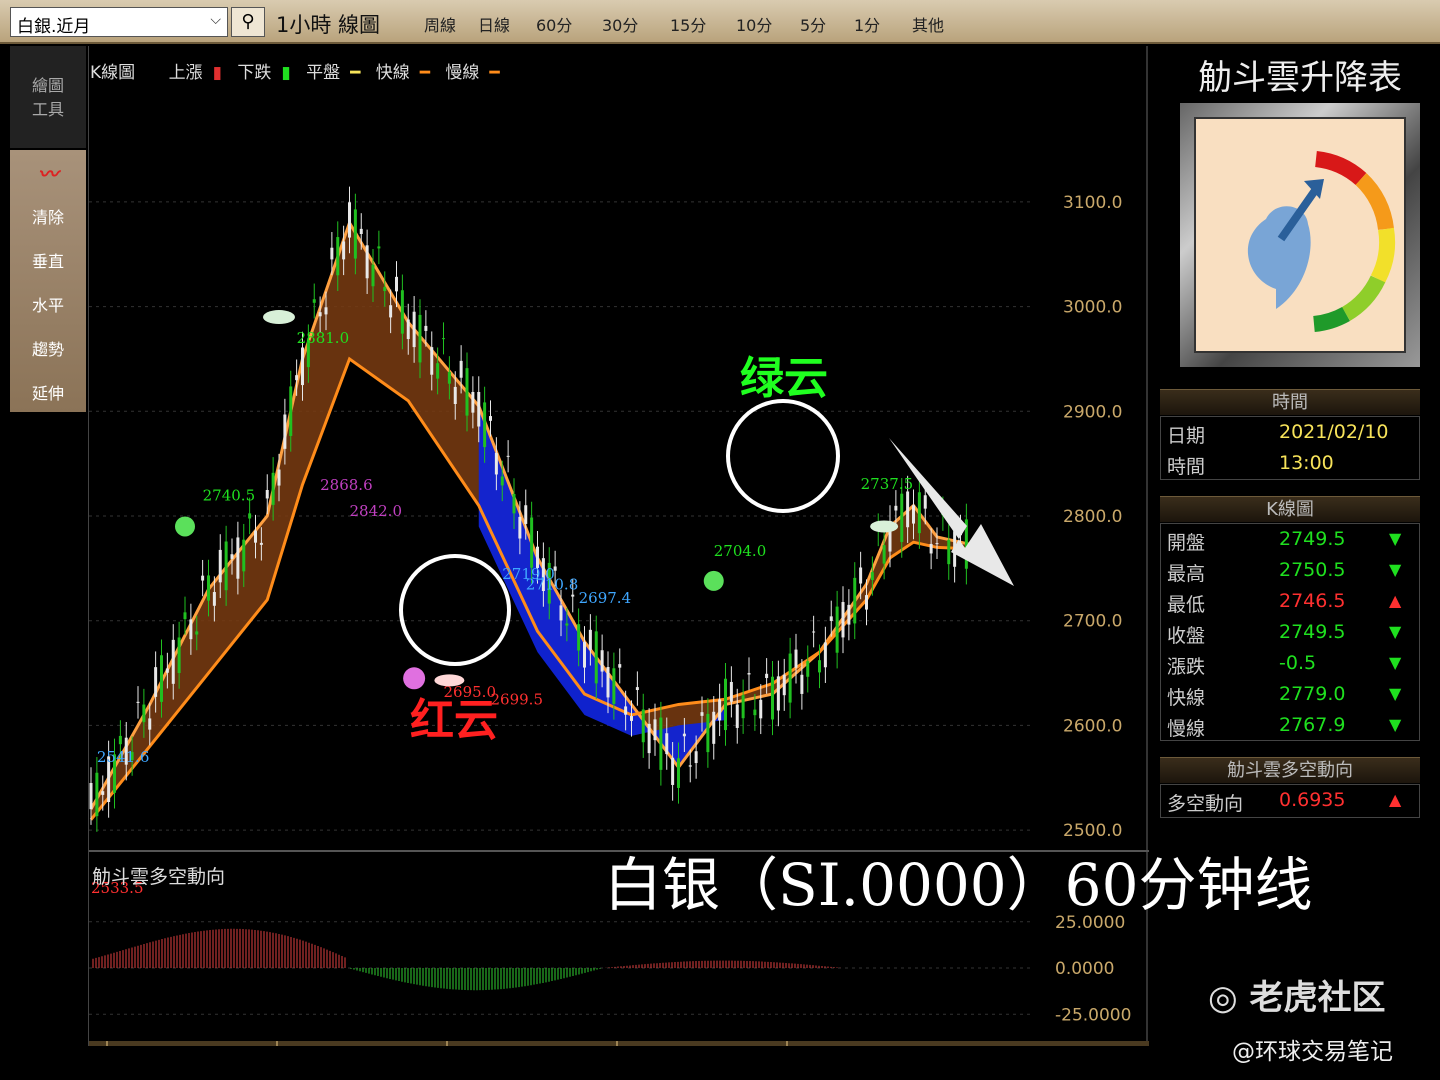 This screenshot has width=1440, height=1080. What do you see at coordinates (159, 877) in the screenshot?
I see `indicator-title: 觔斗雲多空動向` at bounding box center [159, 877].